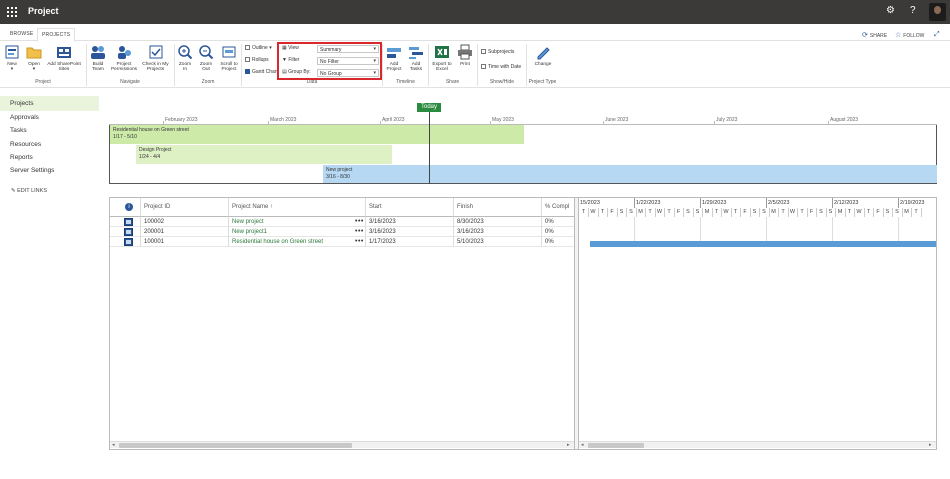  Describe the element at coordinates (498, 232) in the screenshot. I see `finish-cell: 3/16/2023` at that location.